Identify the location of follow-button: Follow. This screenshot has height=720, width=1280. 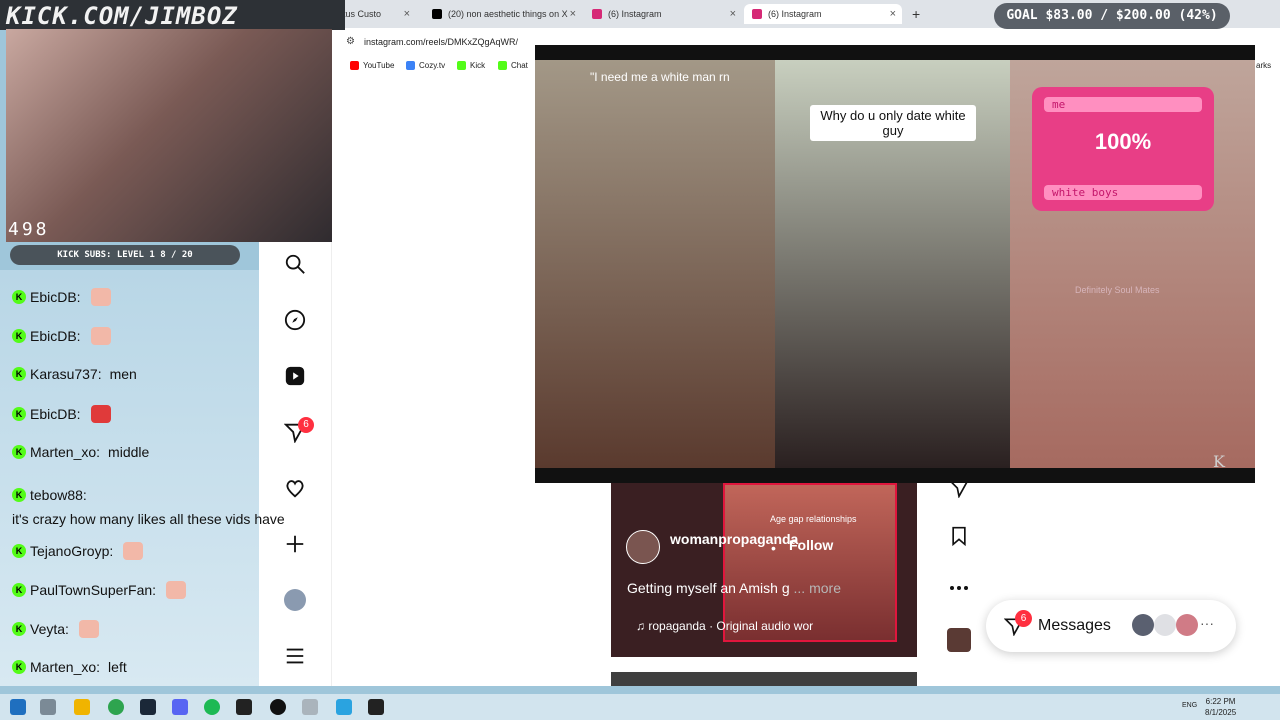
(811, 545).